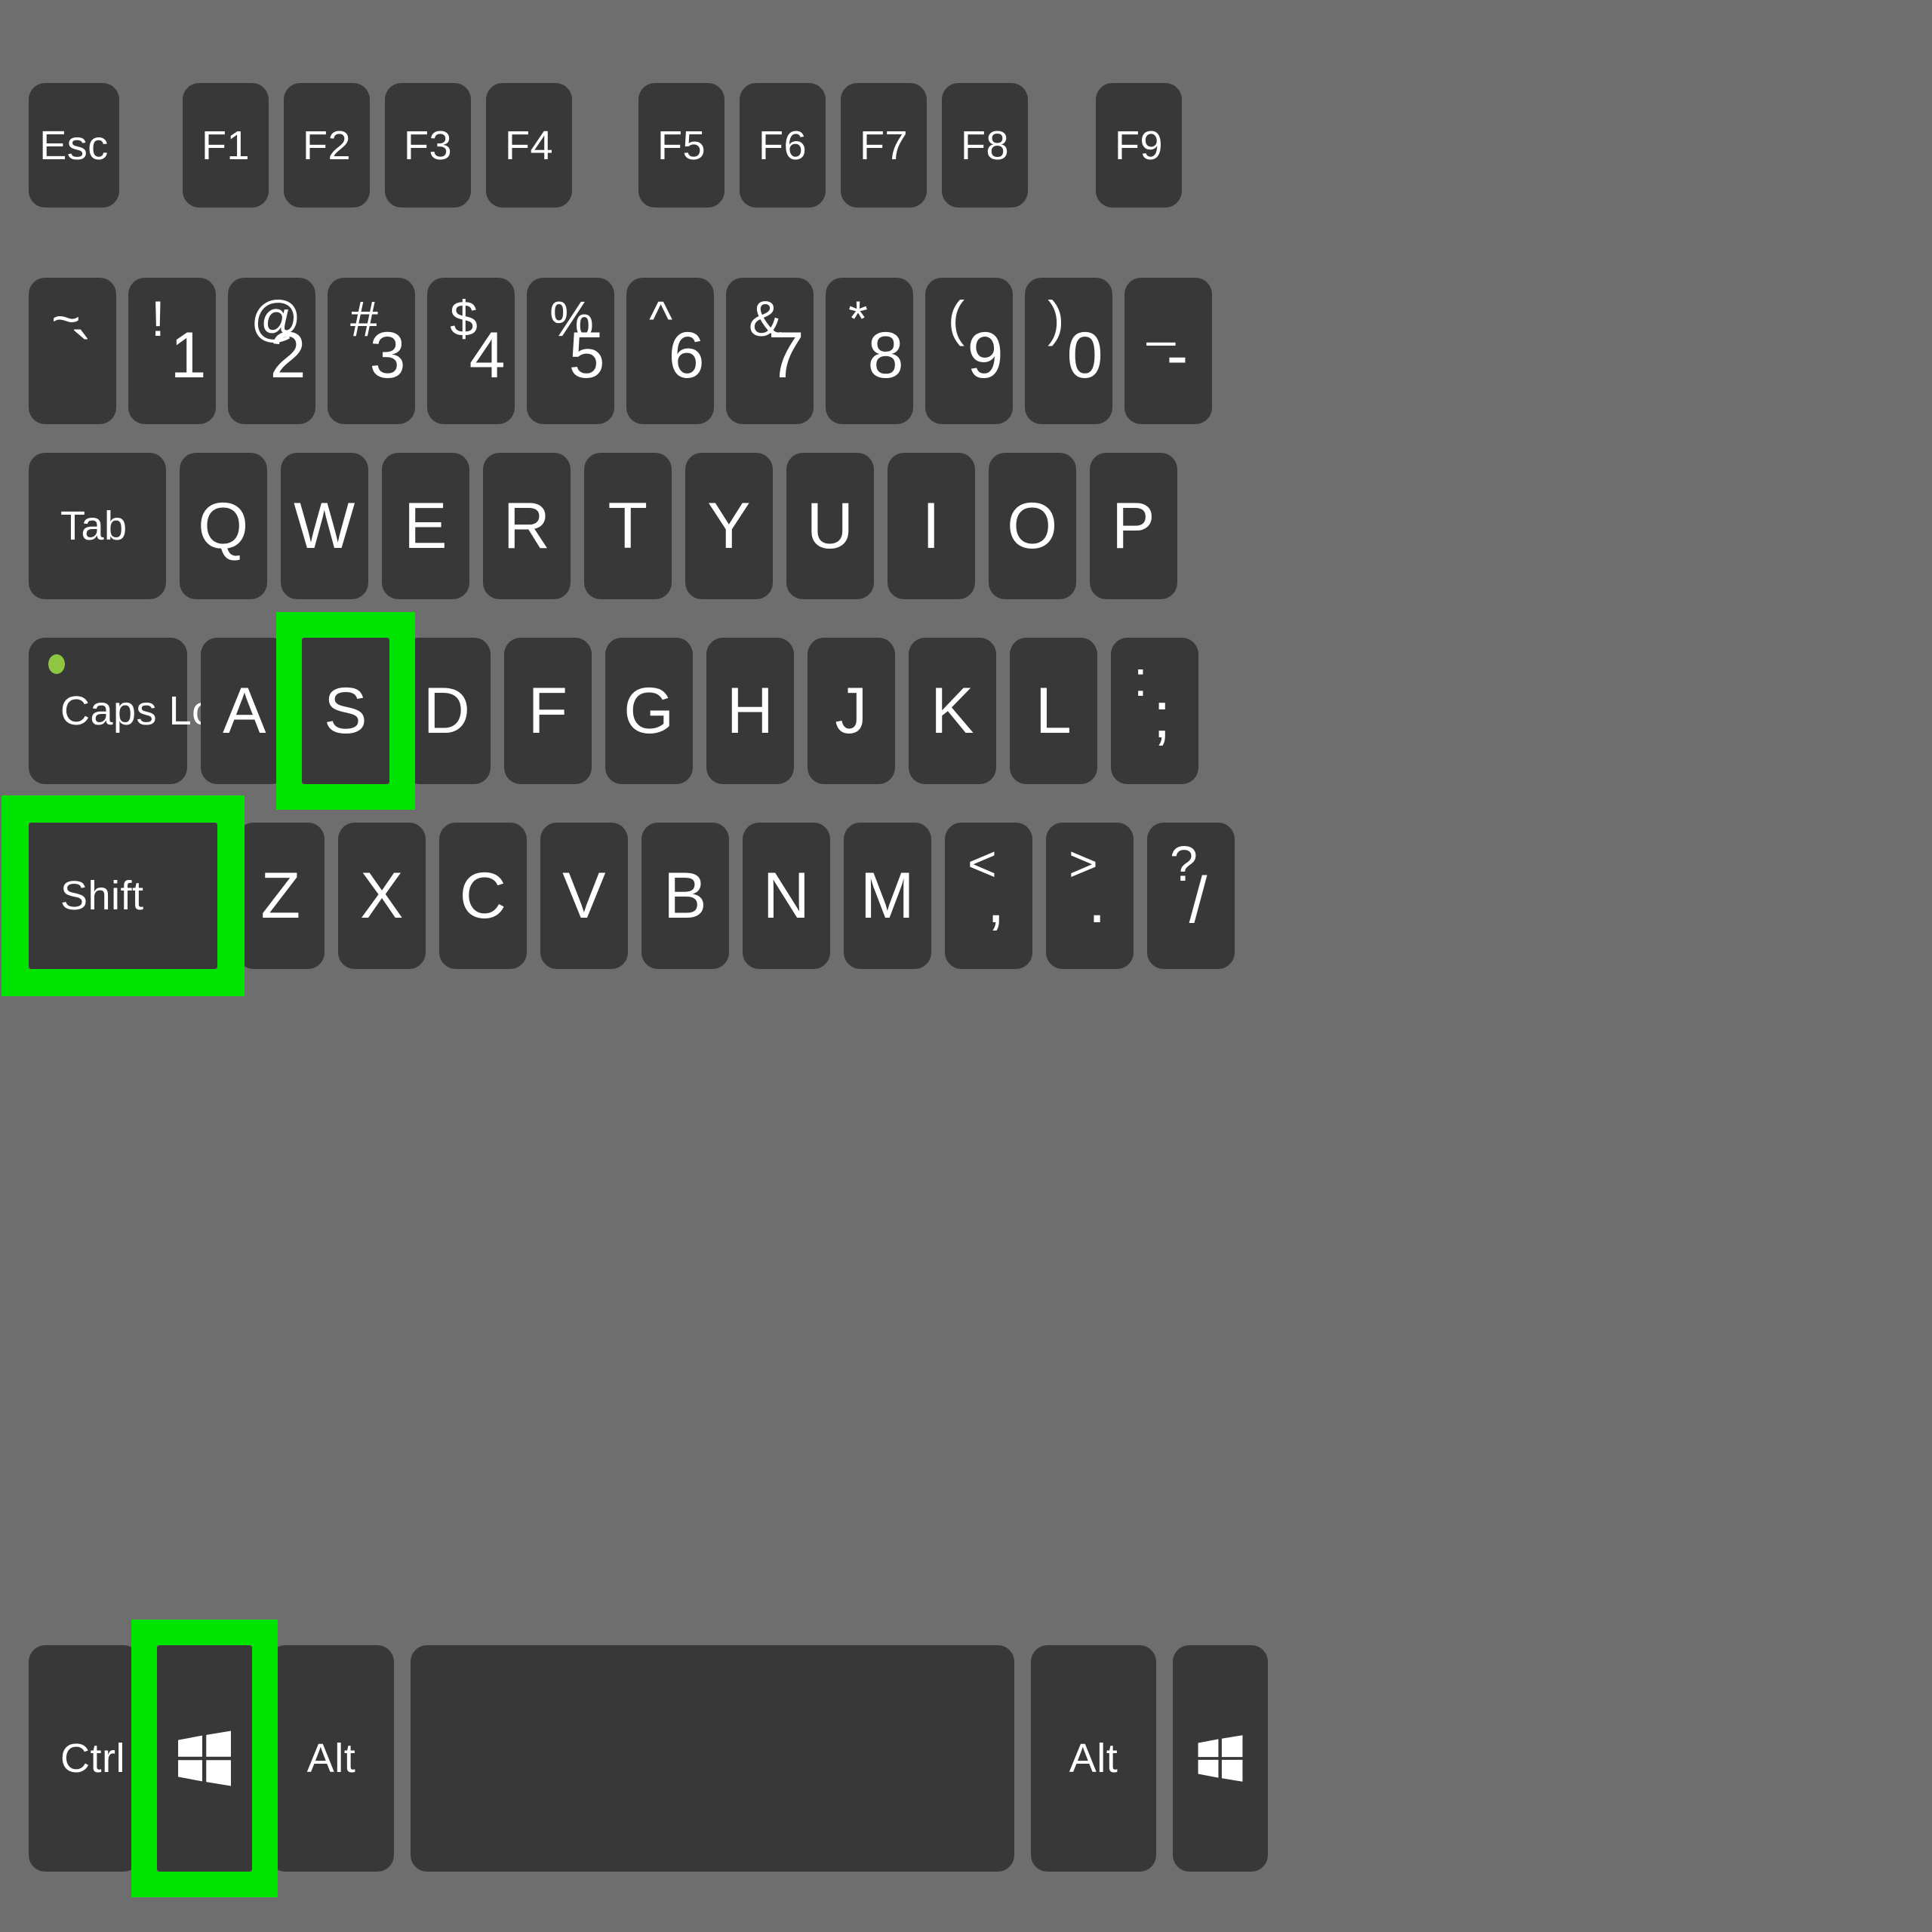 Image resolution: width=1932 pixels, height=1932 pixels. Describe the element at coordinates (1141, 679) in the screenshot. I see `key-semicolon-shift-legend: :` at that location.